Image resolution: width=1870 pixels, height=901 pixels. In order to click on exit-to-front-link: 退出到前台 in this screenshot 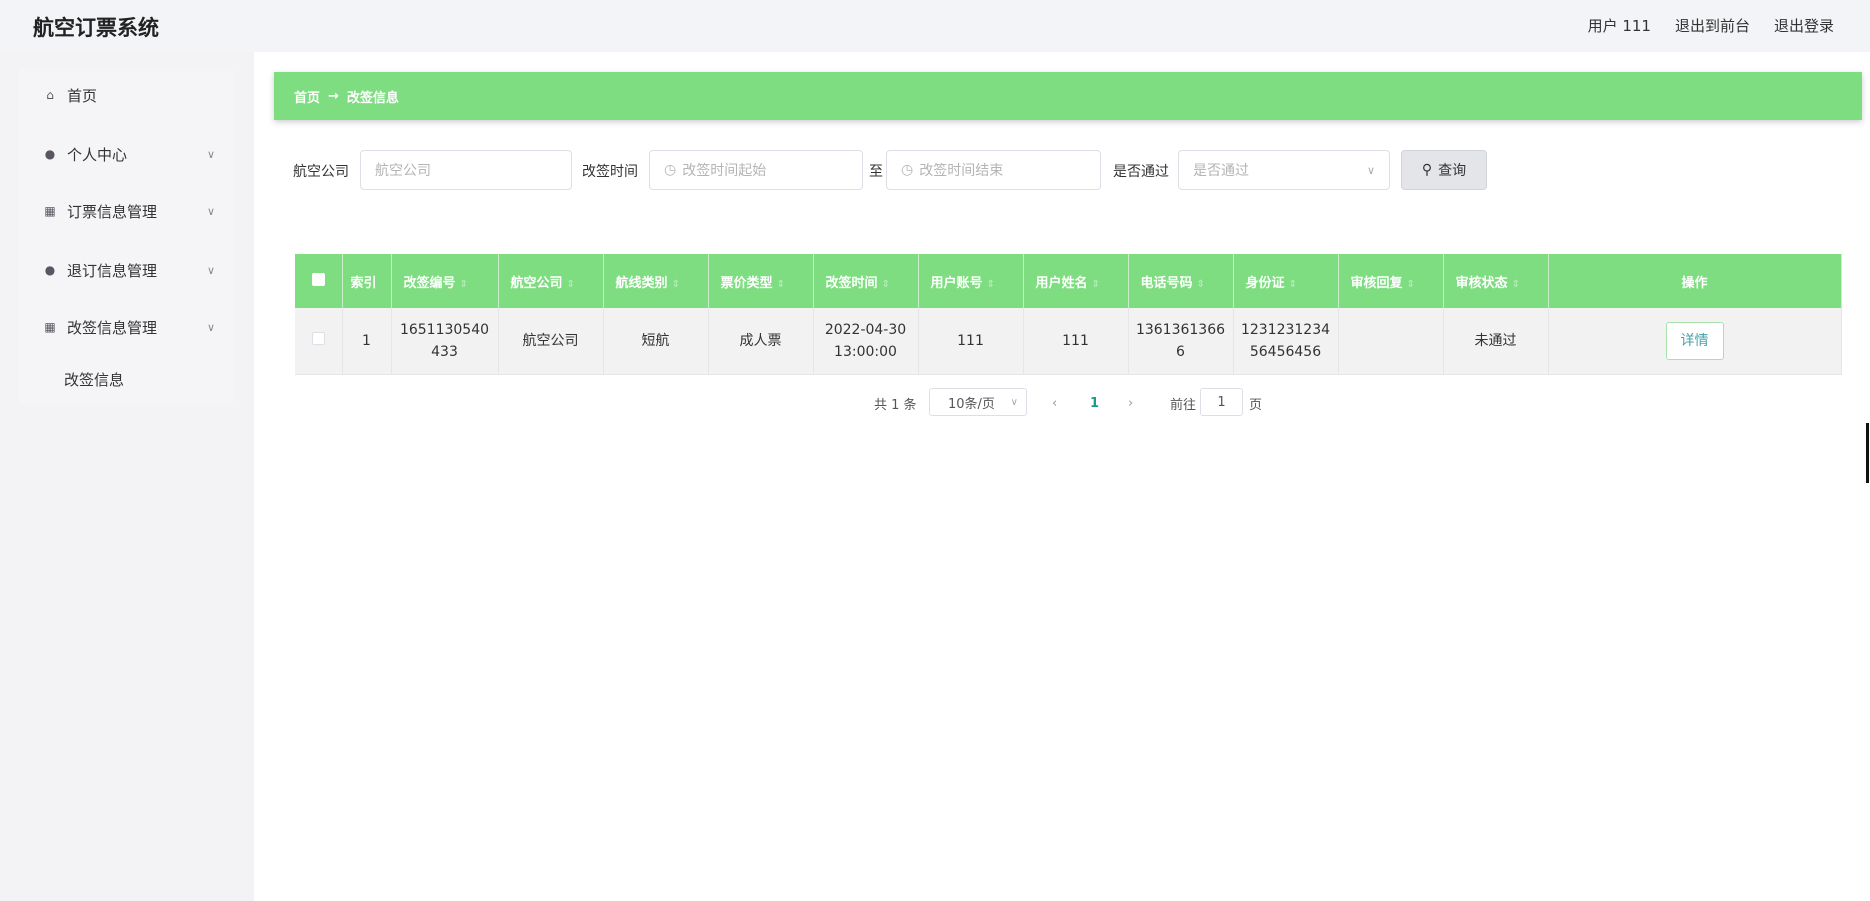, I will do `click(1712, 25)`.